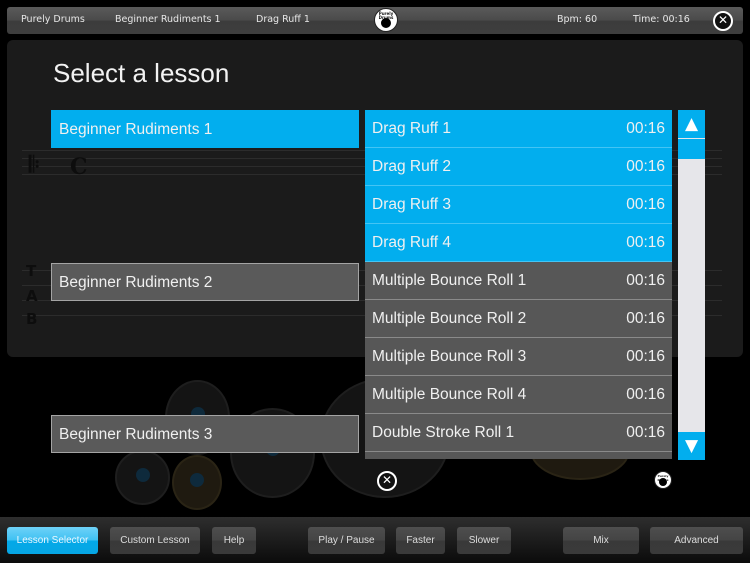 Image resolution: width=750 pixels, height=563 pixels. Describe the element at coordinates (696, 540) in the screenshot. I see `advanced-button: Advanced` at that location.